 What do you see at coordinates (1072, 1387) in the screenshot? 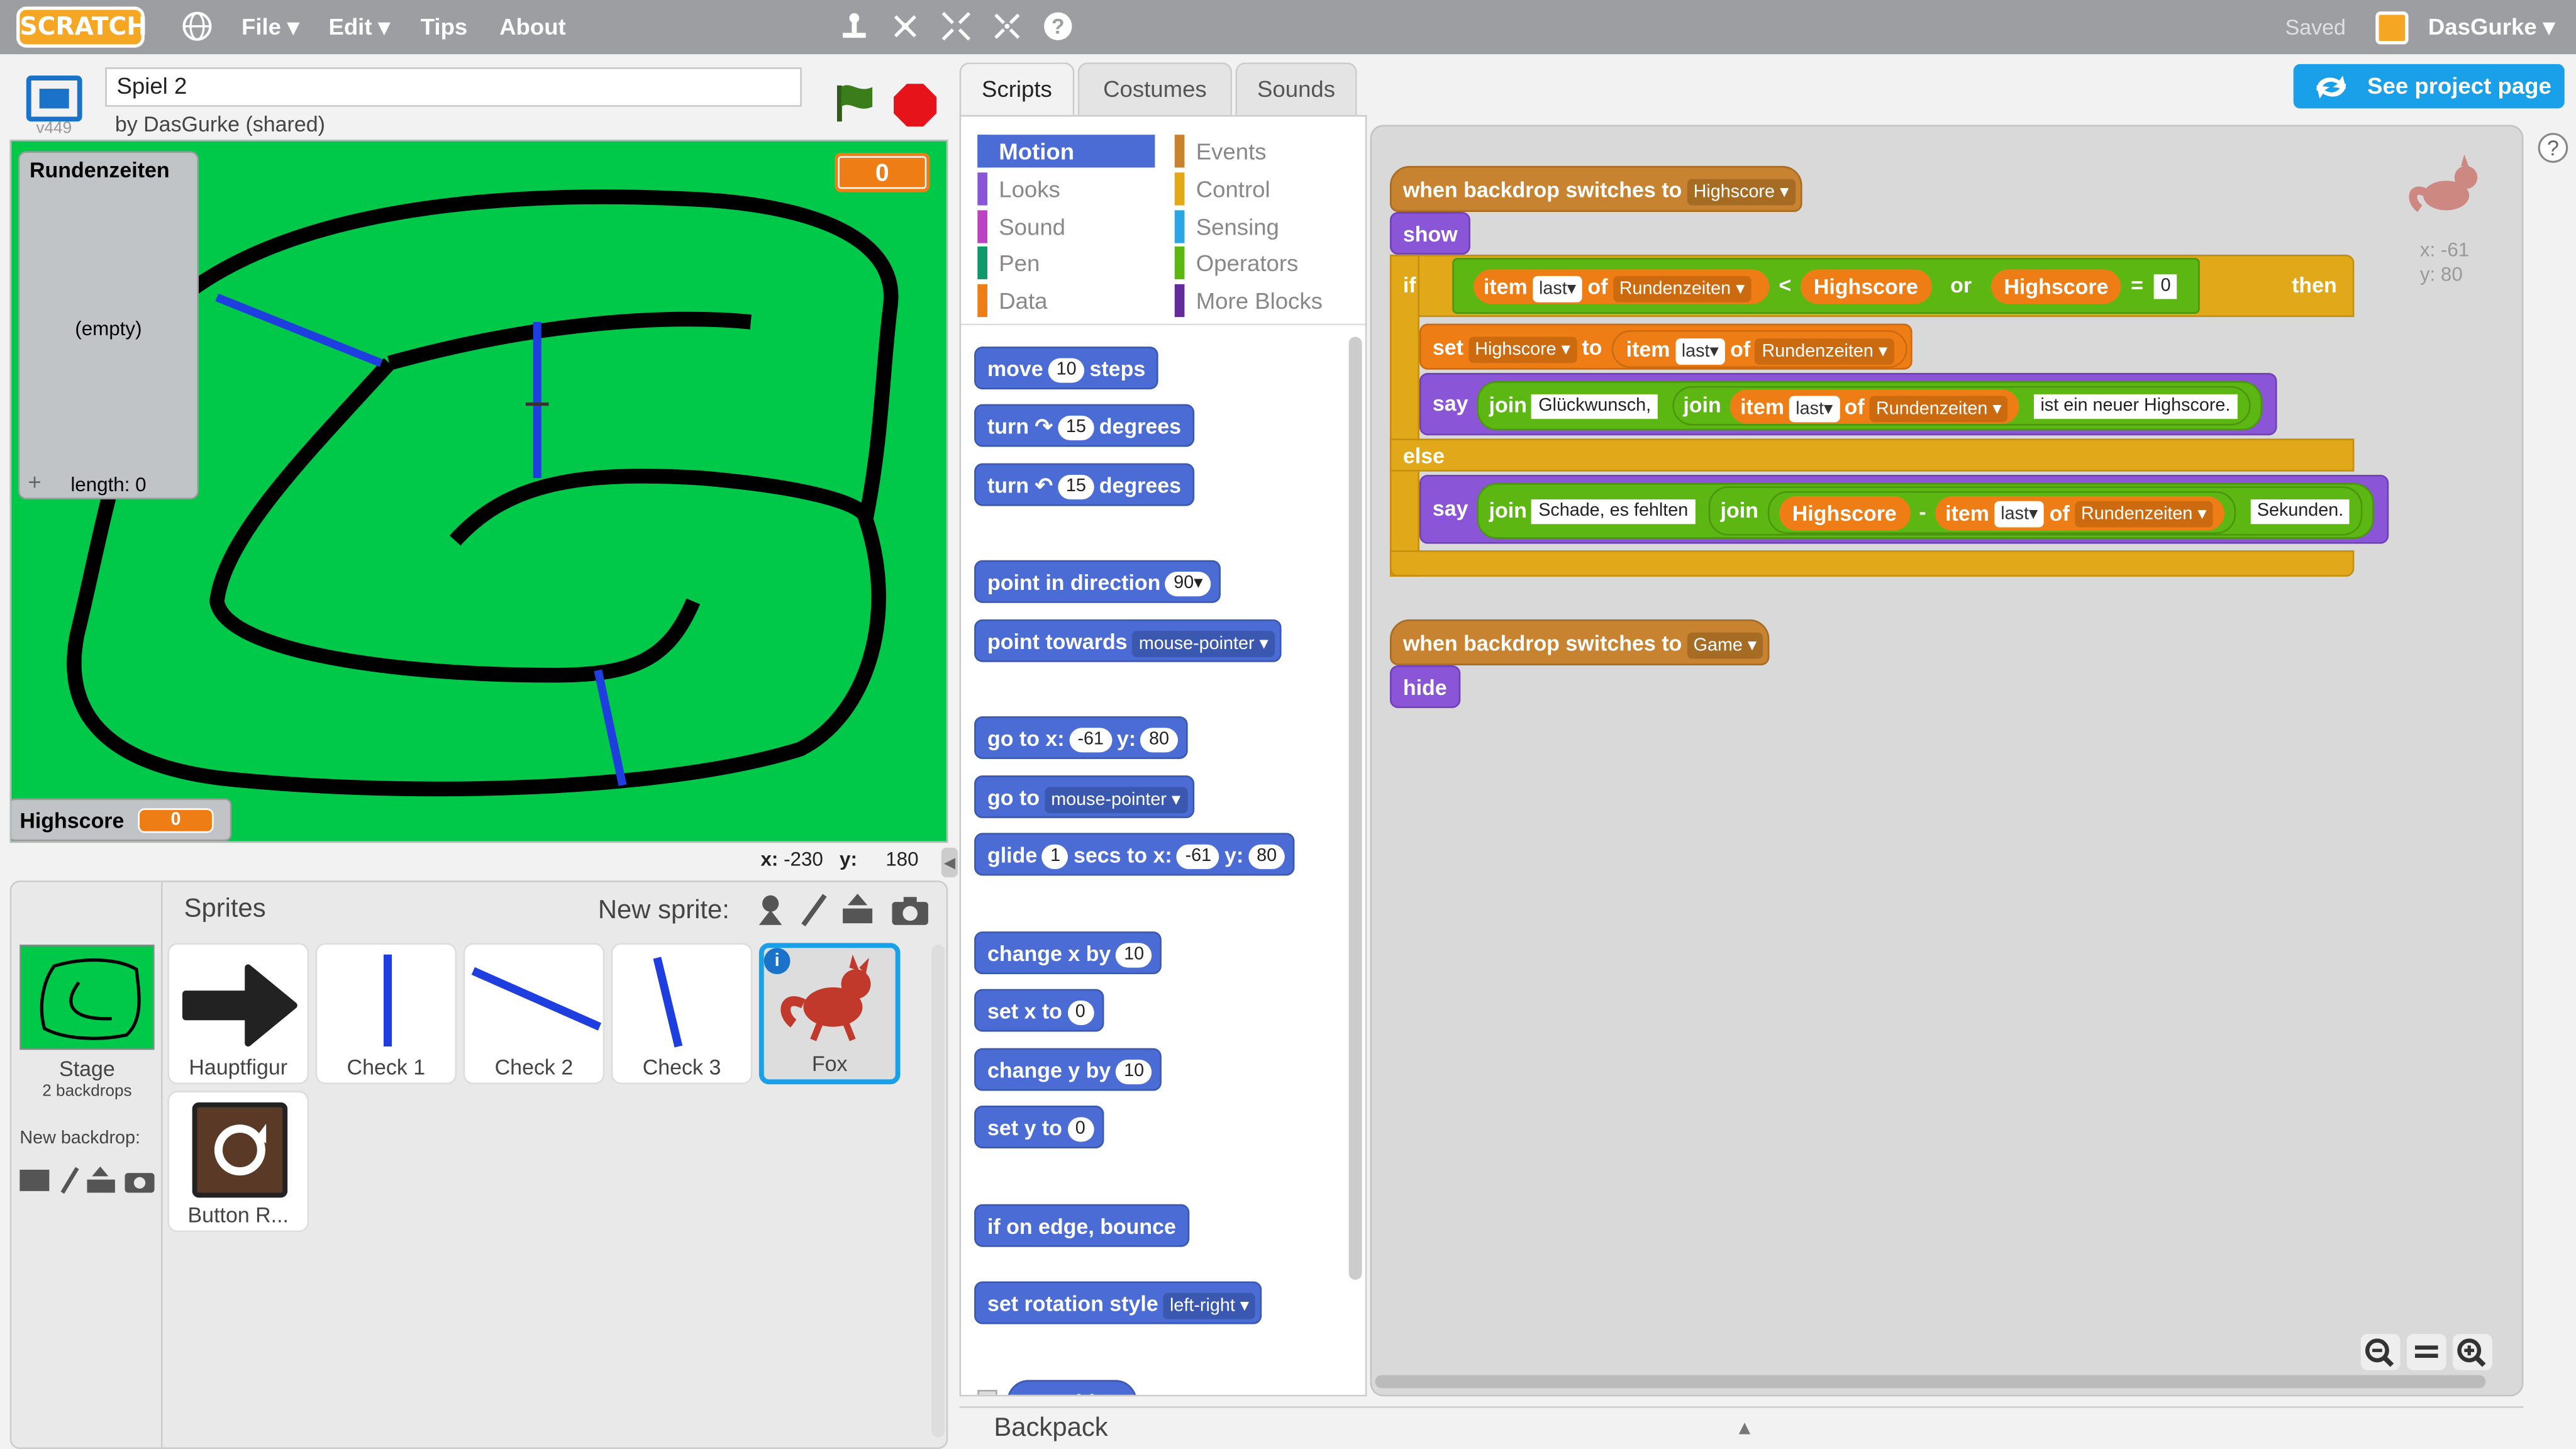
I see `block-x-position: x position` at bounding box center [1072, 1387].